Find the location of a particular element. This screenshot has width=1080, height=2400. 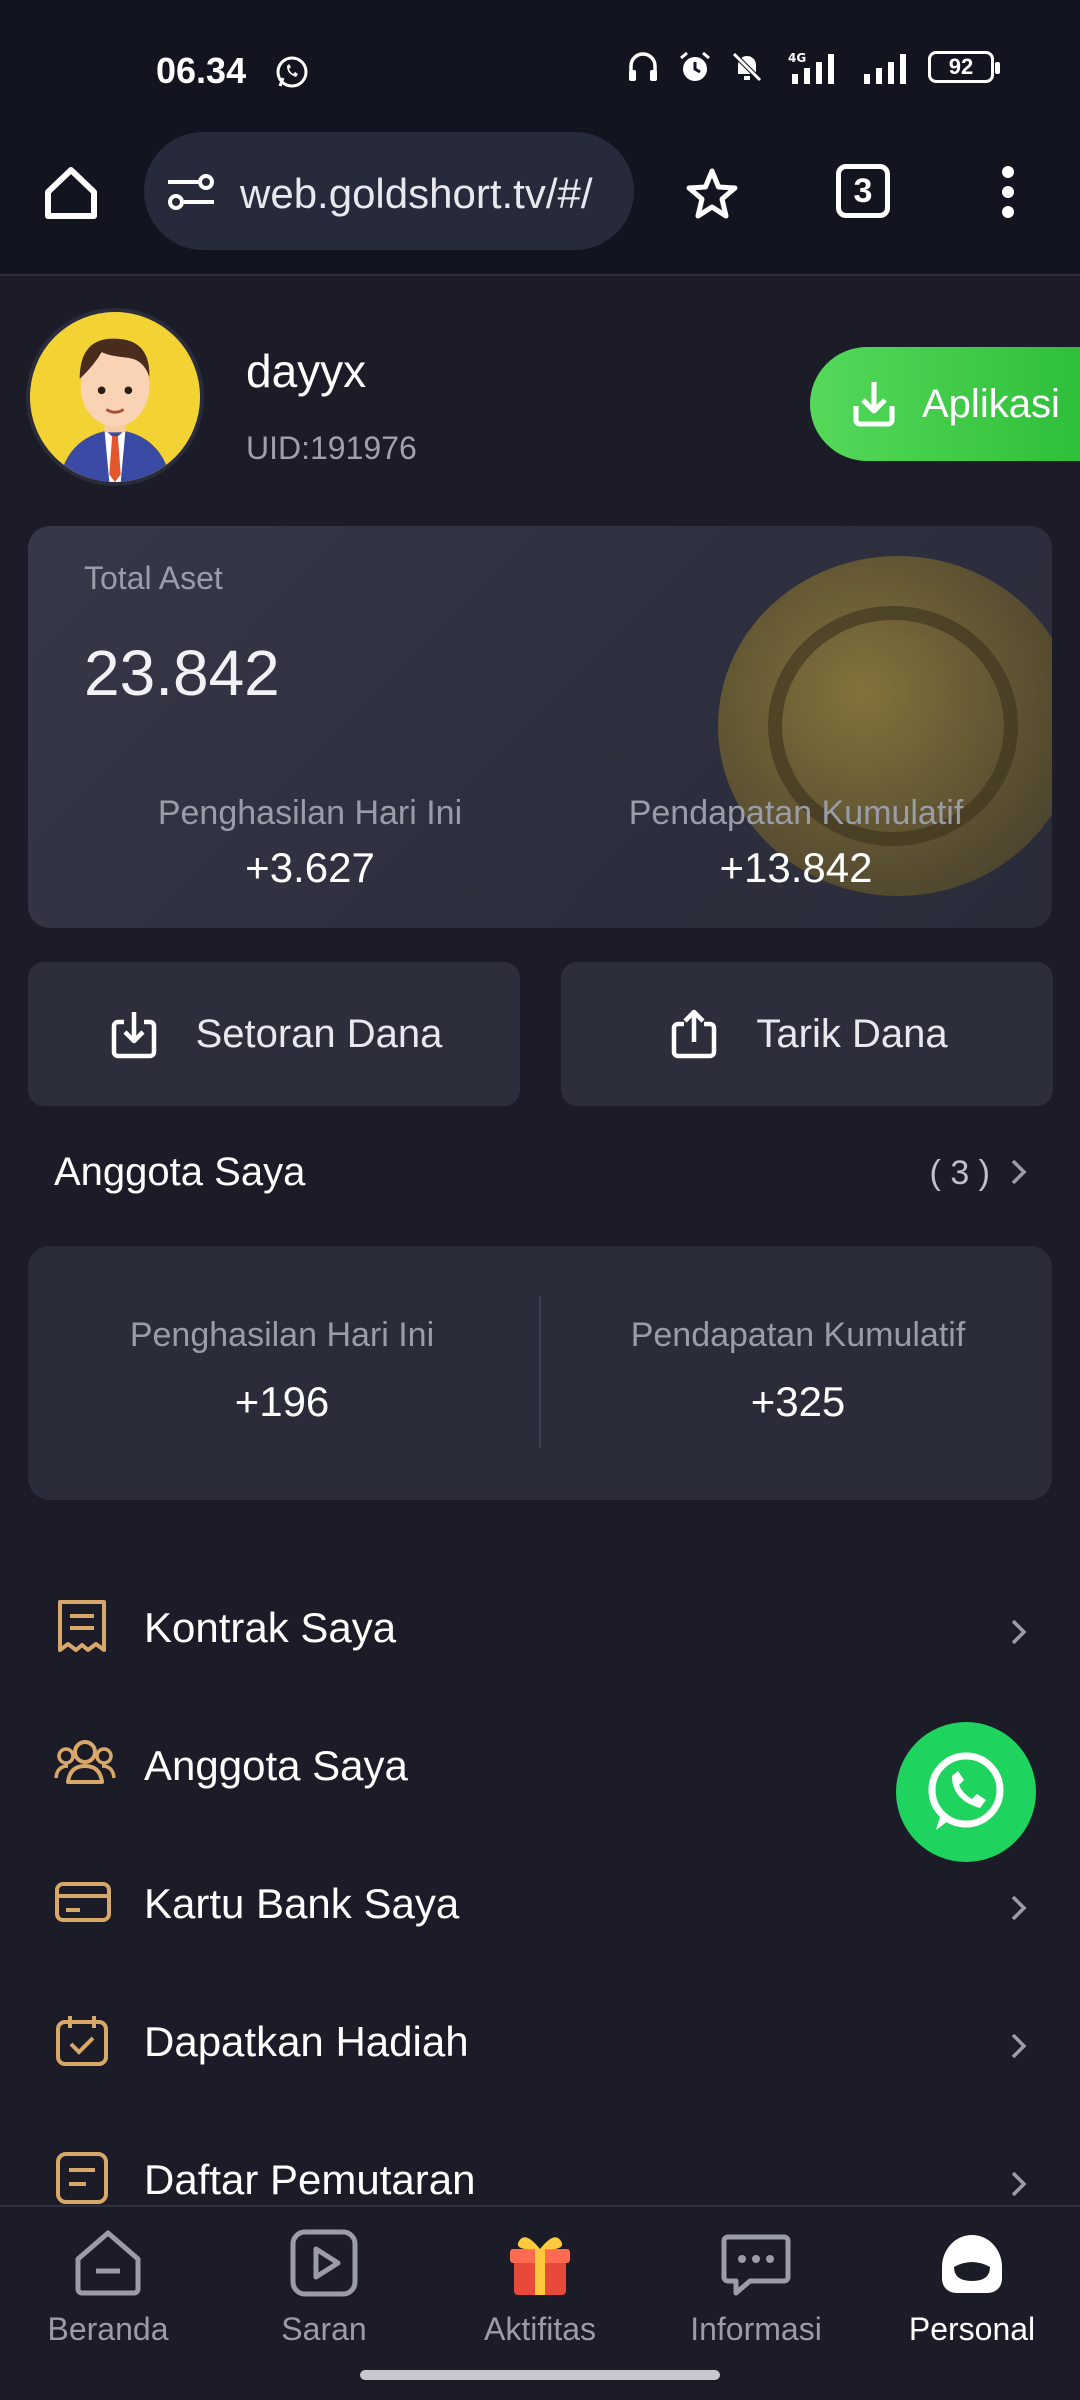

home-indicator is located at coordinates (540, 2375).